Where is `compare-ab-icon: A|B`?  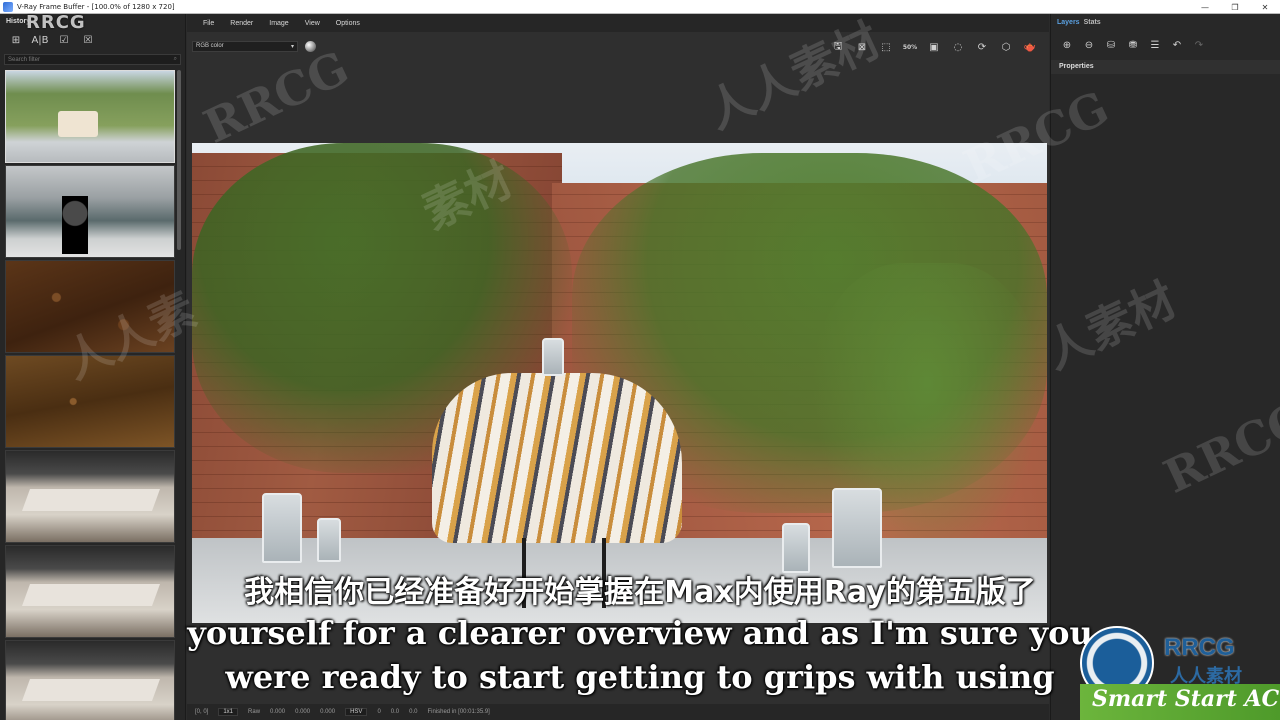
compare-ab-icon: A|B is located at coordinates (39, 40).